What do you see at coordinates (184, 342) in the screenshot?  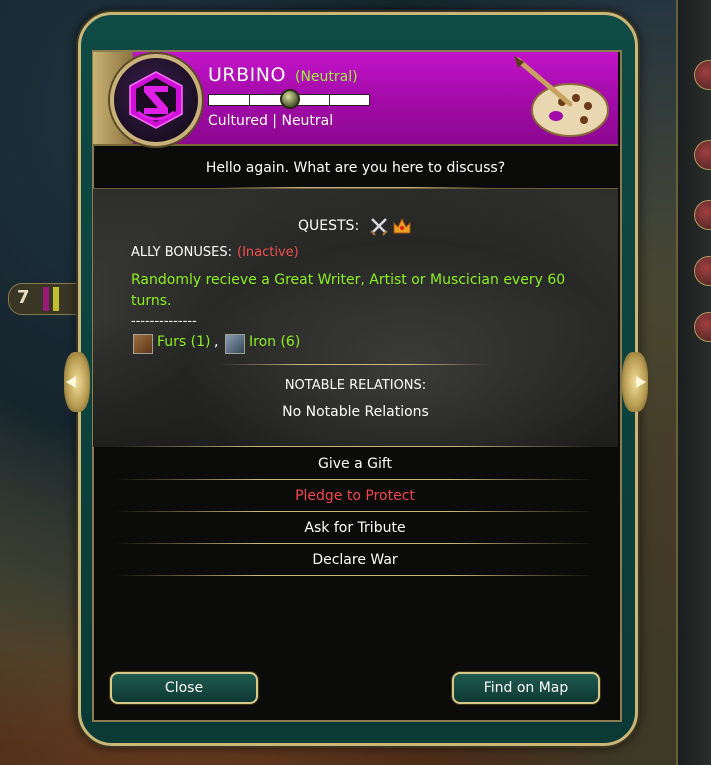 I see `resource-furs: Furs (1)` at bounding box center [184, 342].